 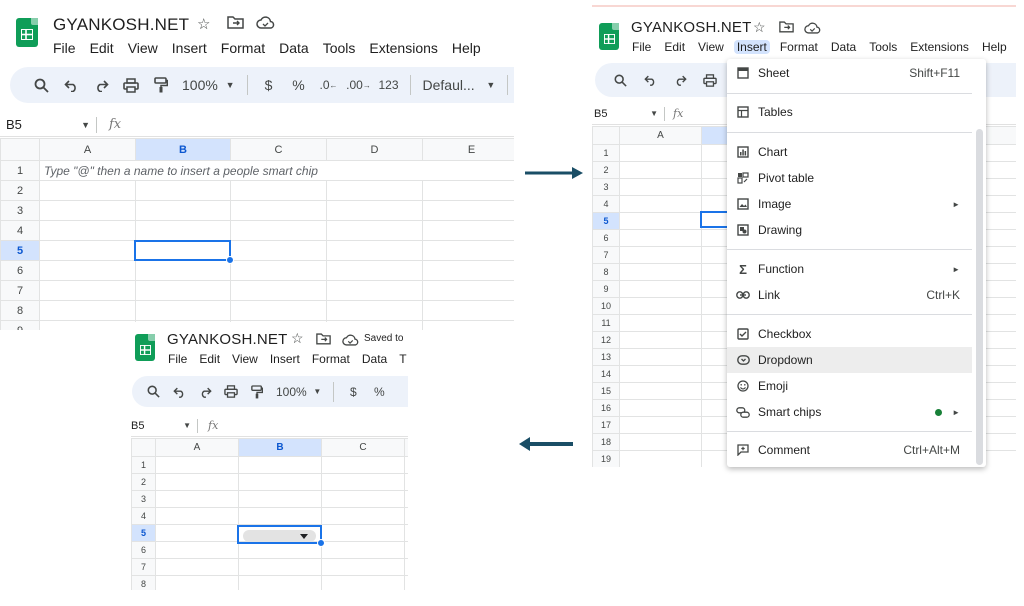 What do you see at coordinates (20, 325) in the screenshot?
I see `row-header: 9` at bounding box center [20, 325].